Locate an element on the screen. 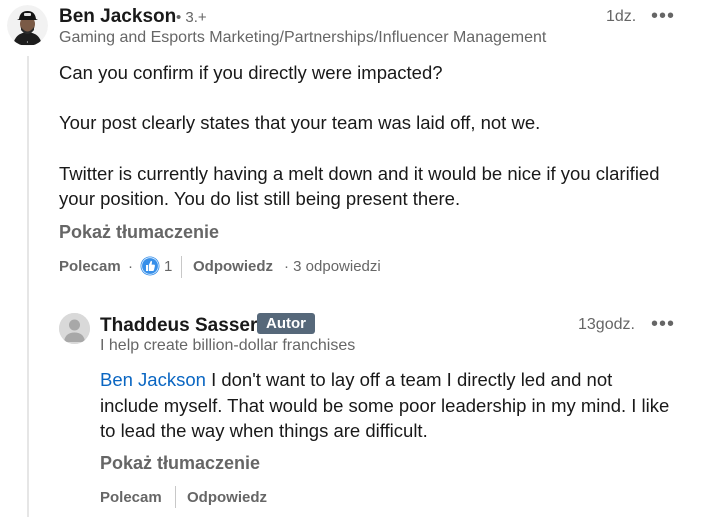  avatar-thaddeus-sasser is located at coordinates (74, 328).